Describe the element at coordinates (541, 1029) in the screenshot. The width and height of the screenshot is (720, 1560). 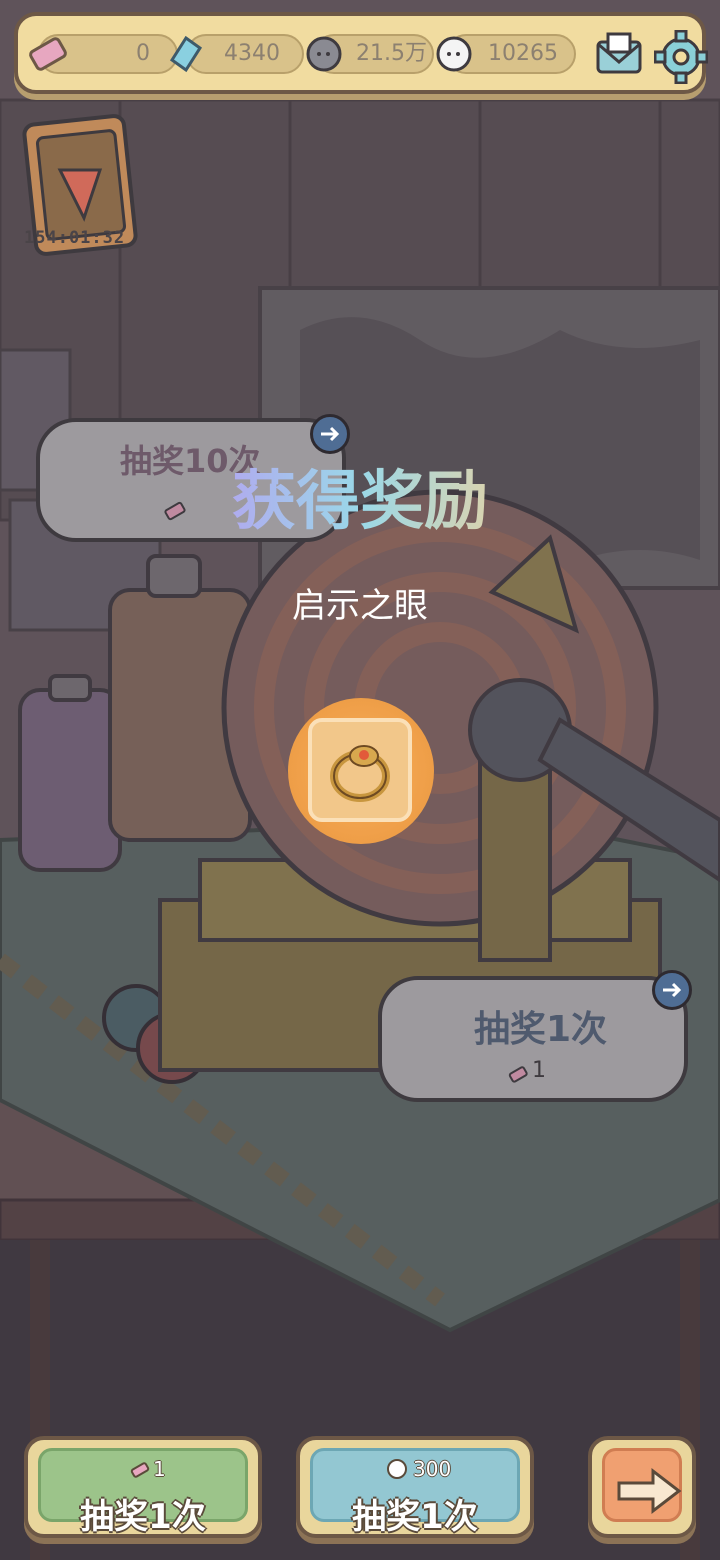
I see `draw-1-label: 抽奖1次` at that location.